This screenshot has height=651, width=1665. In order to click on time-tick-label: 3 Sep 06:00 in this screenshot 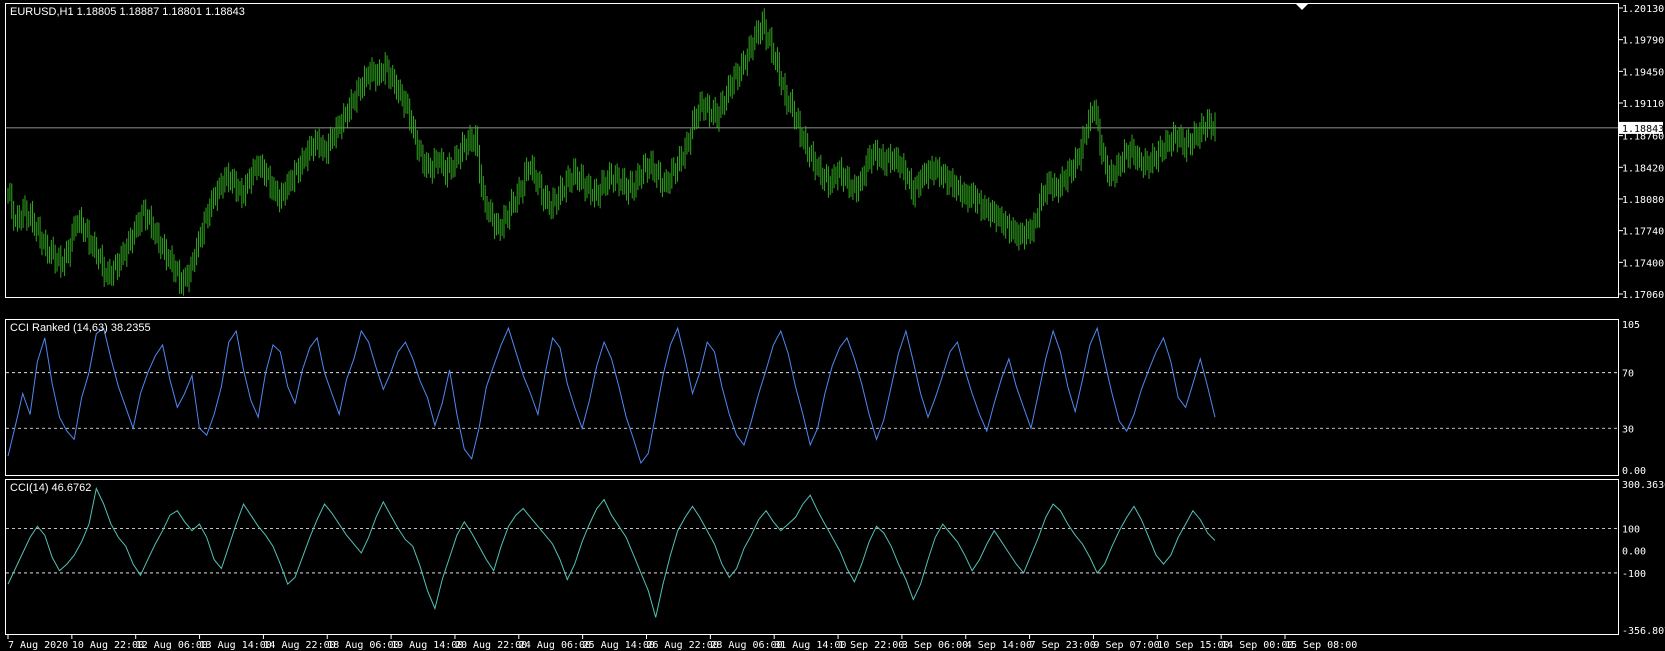, I will do `click(935, 645)`.